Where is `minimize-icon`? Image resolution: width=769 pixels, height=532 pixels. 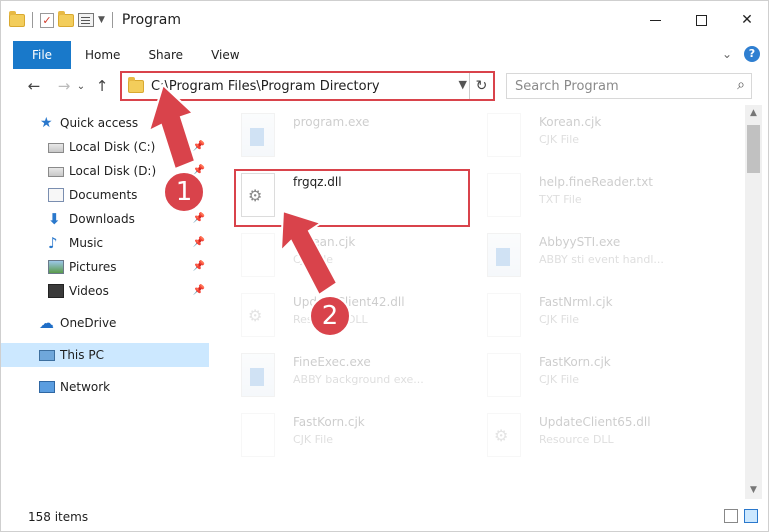 minimize-icon is located at coordinates (655, 20).